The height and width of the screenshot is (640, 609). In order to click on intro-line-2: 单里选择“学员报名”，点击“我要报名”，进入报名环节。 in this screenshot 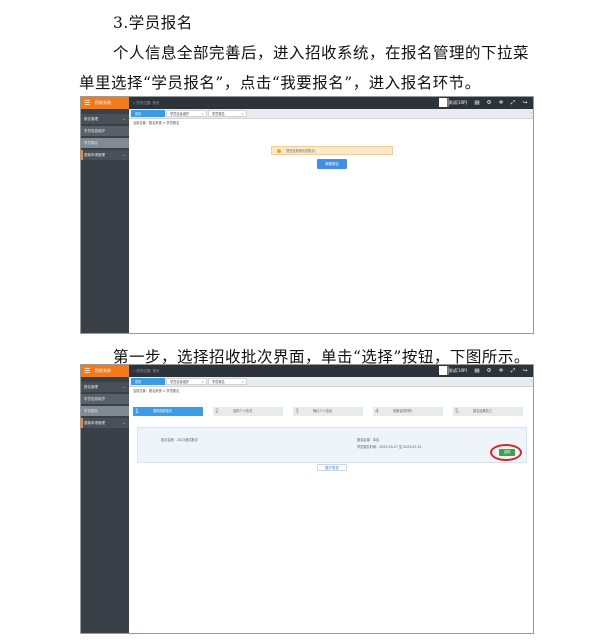, I will do `click(280, 83)`.